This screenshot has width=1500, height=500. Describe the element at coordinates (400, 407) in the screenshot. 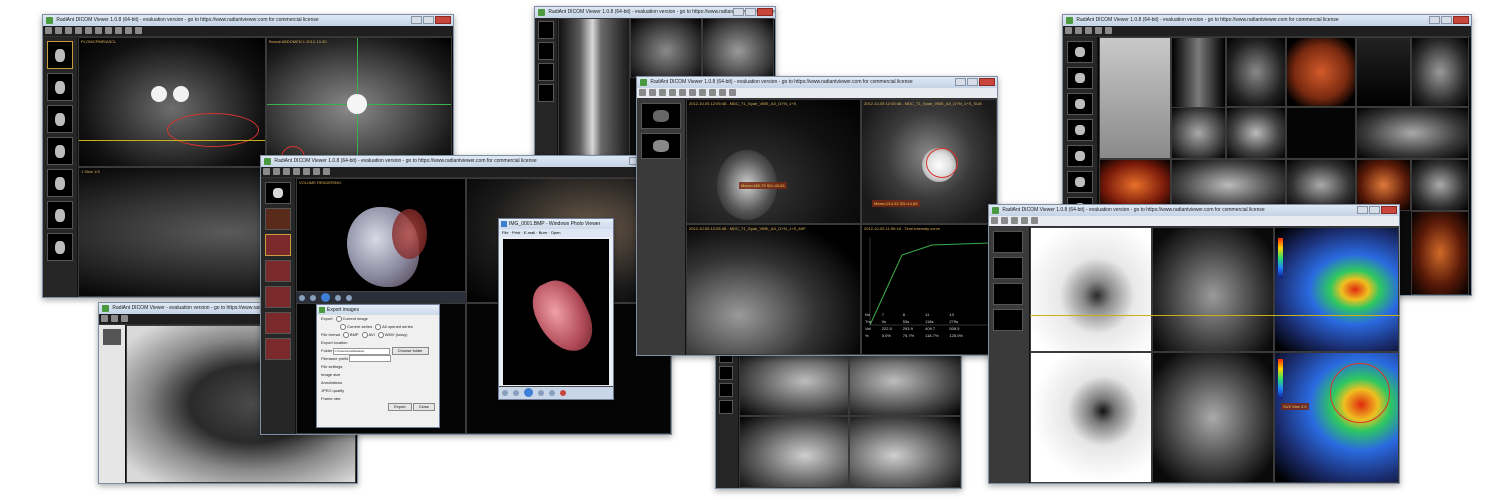

I see `export-button: Export` at that location.